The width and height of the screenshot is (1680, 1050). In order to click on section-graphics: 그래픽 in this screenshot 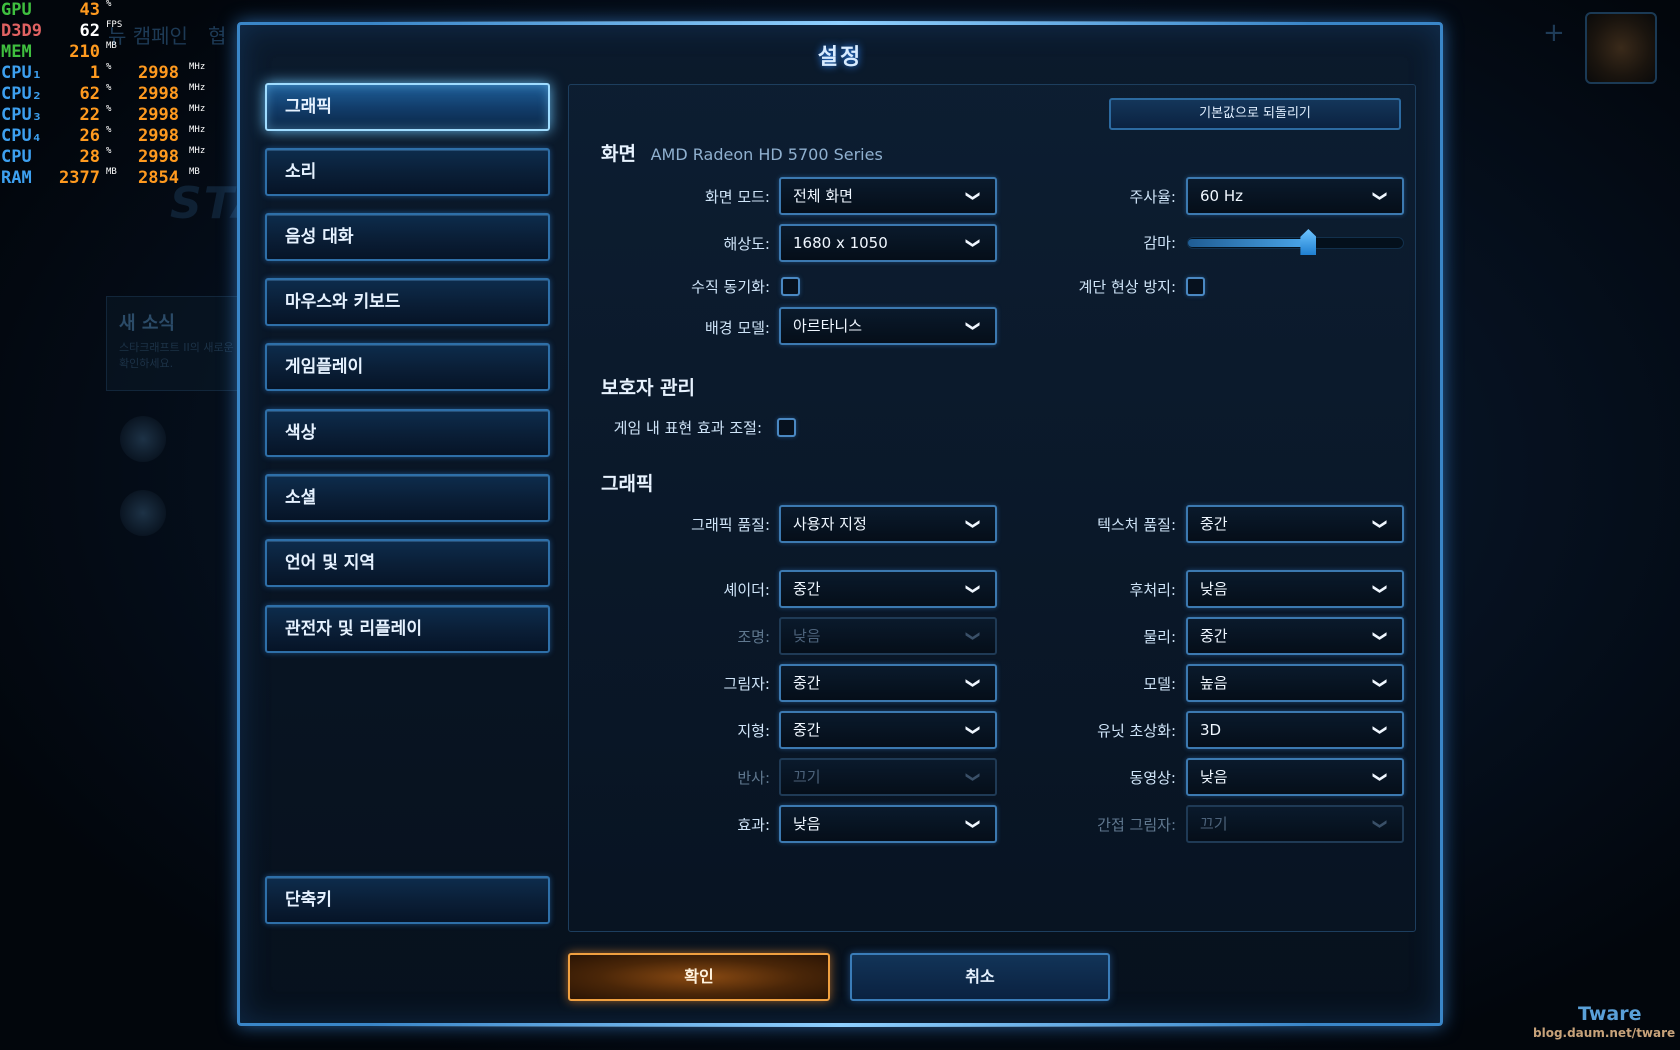, I will do `click(627, 484)`.